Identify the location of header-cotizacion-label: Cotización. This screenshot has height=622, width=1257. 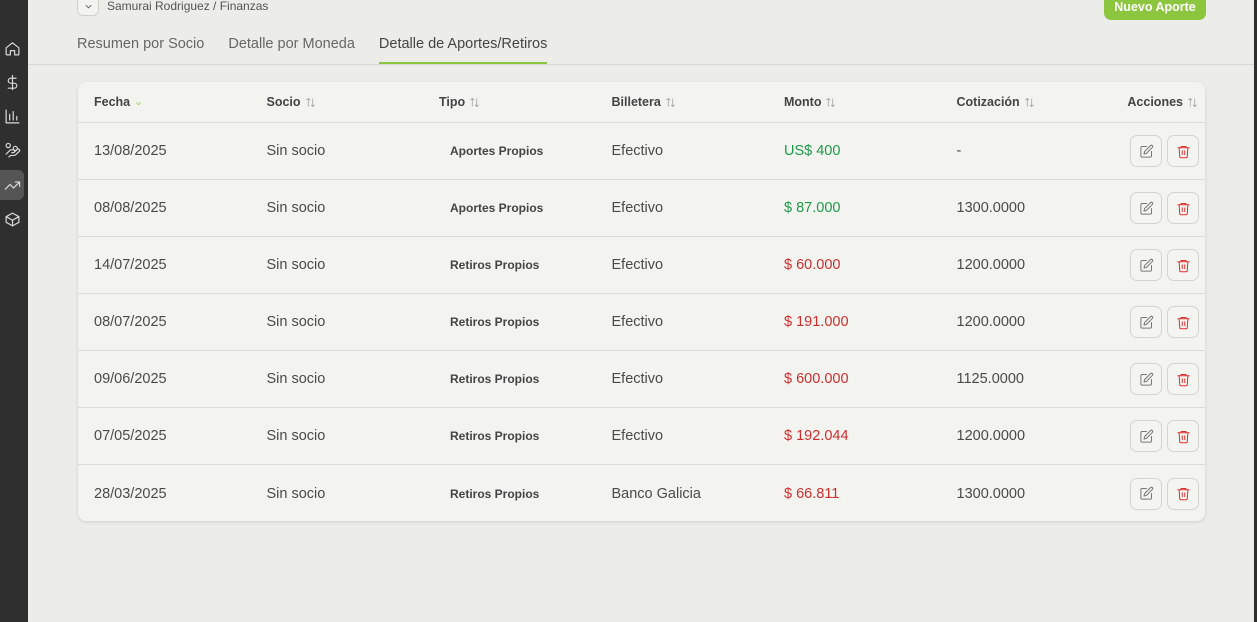
(988, 102).